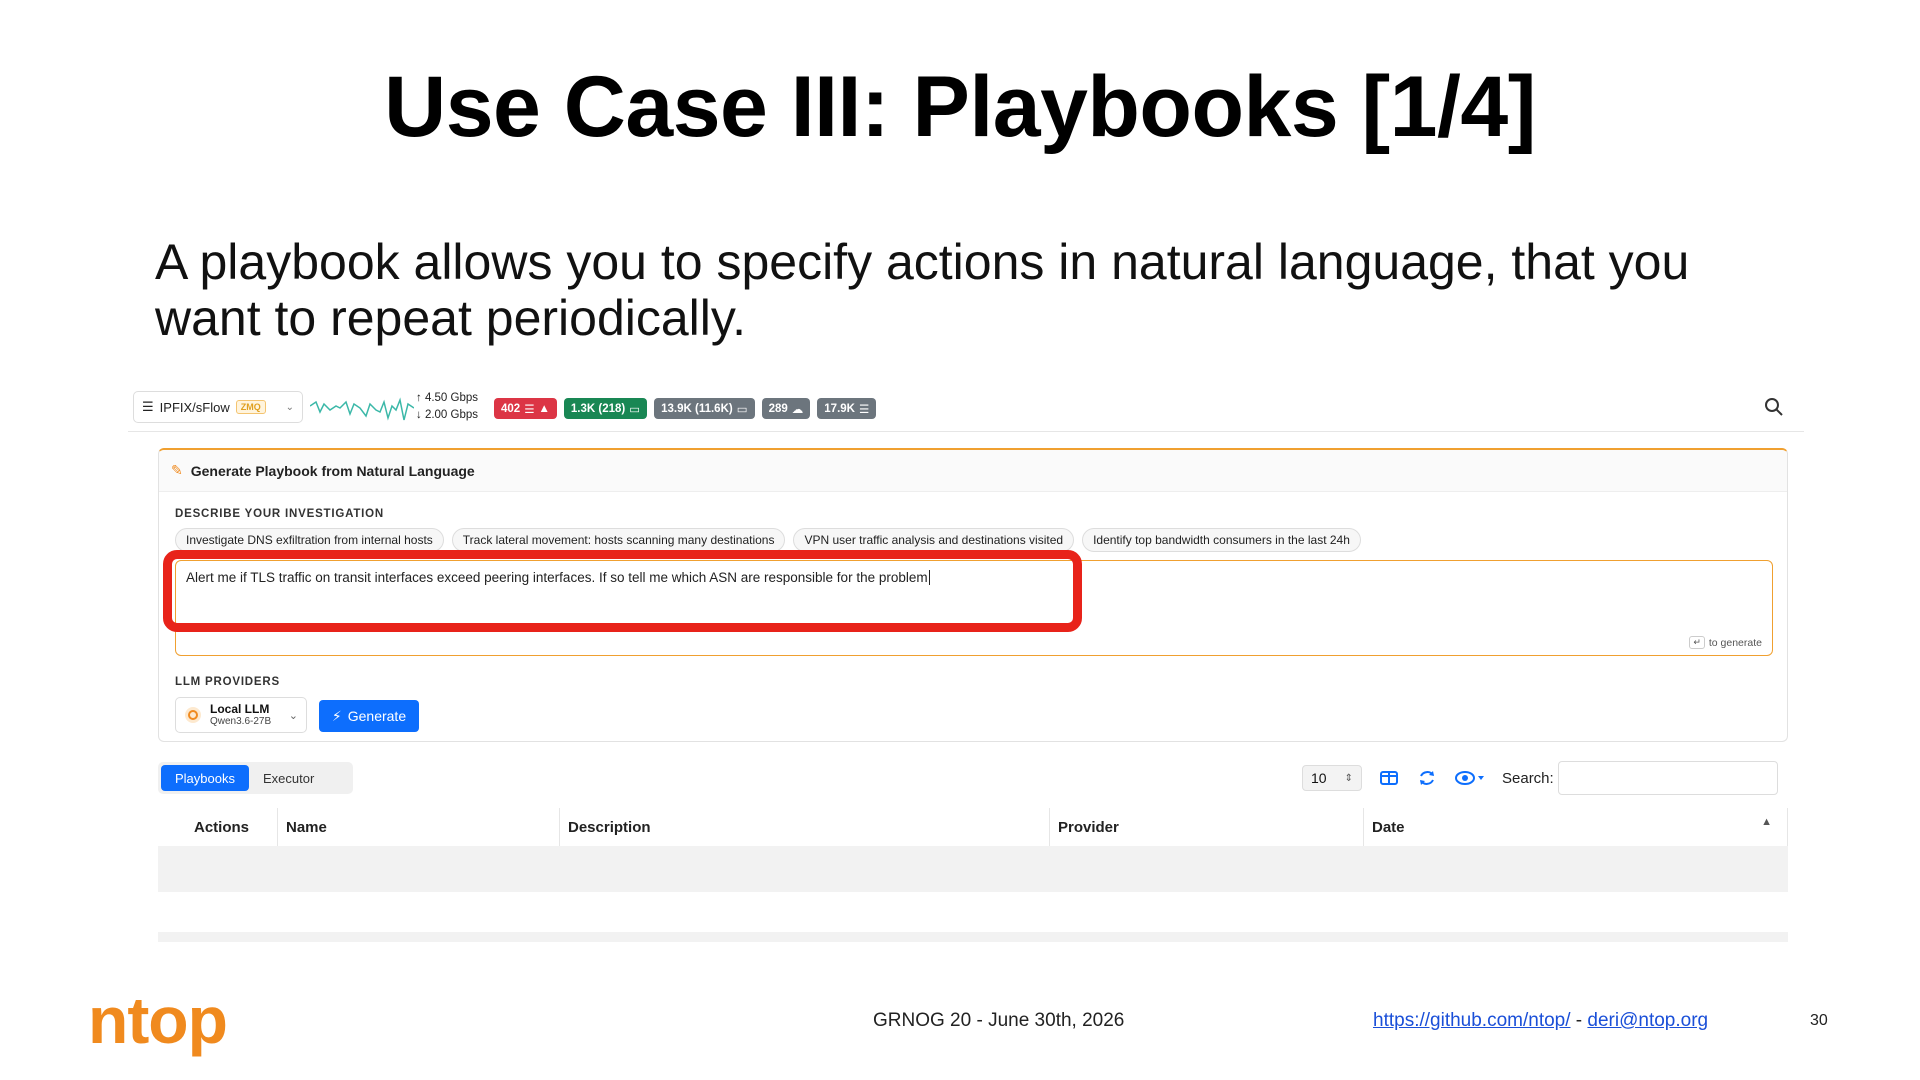 Image resolution: width=1920 pixels, height=1080 pixels. Describe the element at coordinates (148, 406) in the screenshot. I see `menu-icon: ☰` at that location.